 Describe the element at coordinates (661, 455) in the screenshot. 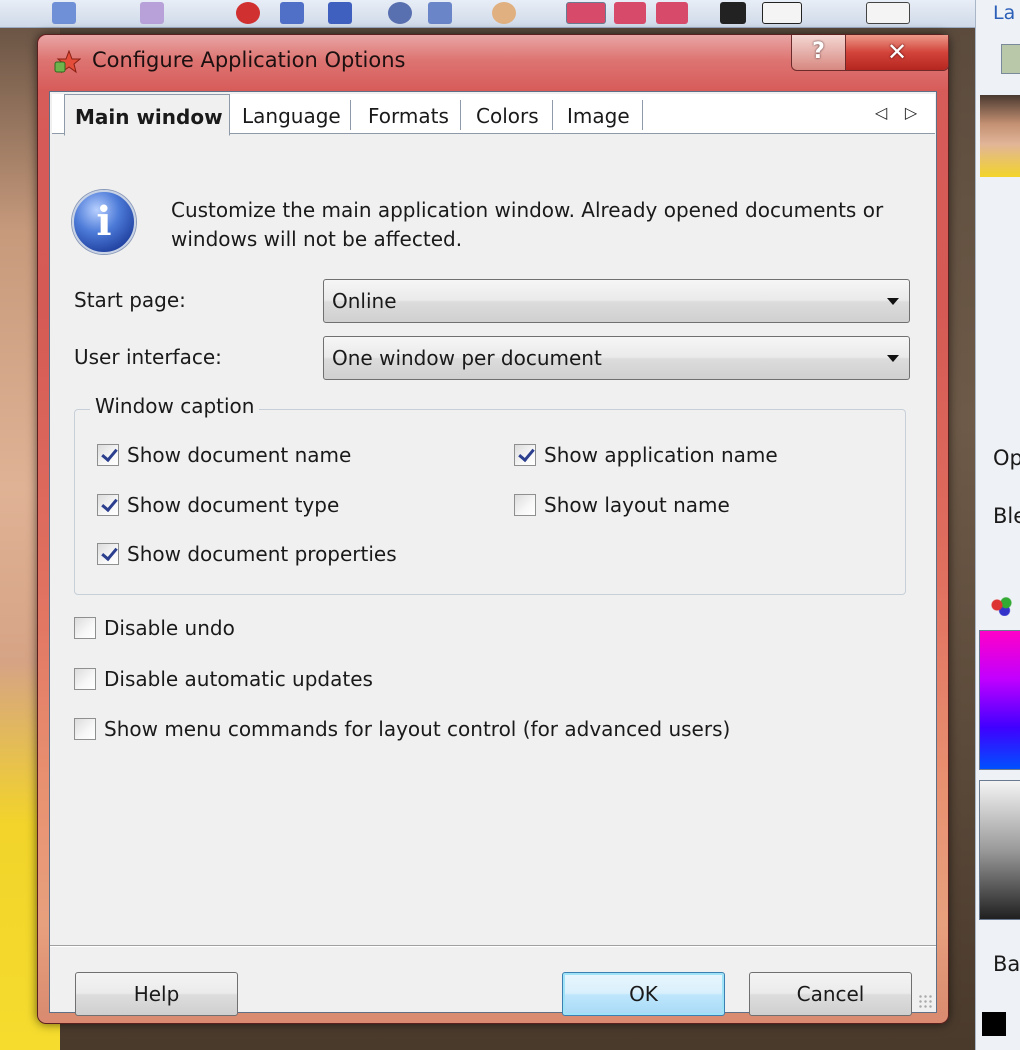

I see `checkbox-label: Show application name` at that location.